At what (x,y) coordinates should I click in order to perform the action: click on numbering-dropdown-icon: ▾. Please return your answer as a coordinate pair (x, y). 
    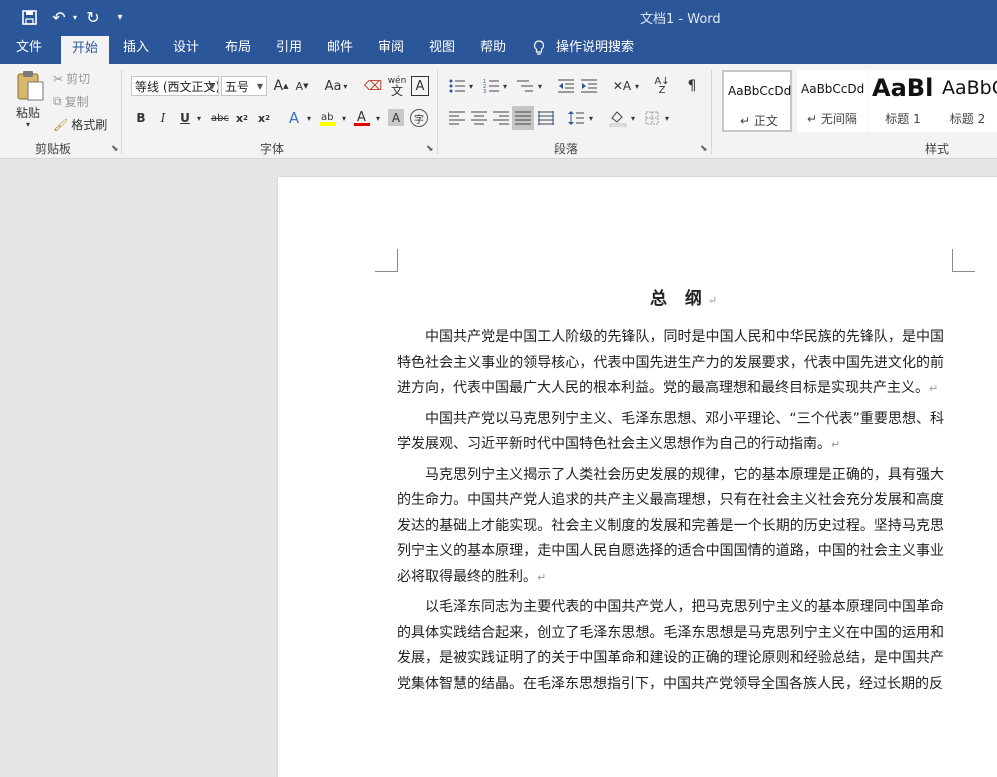
    Looking at the image, I should click on (505, 86).